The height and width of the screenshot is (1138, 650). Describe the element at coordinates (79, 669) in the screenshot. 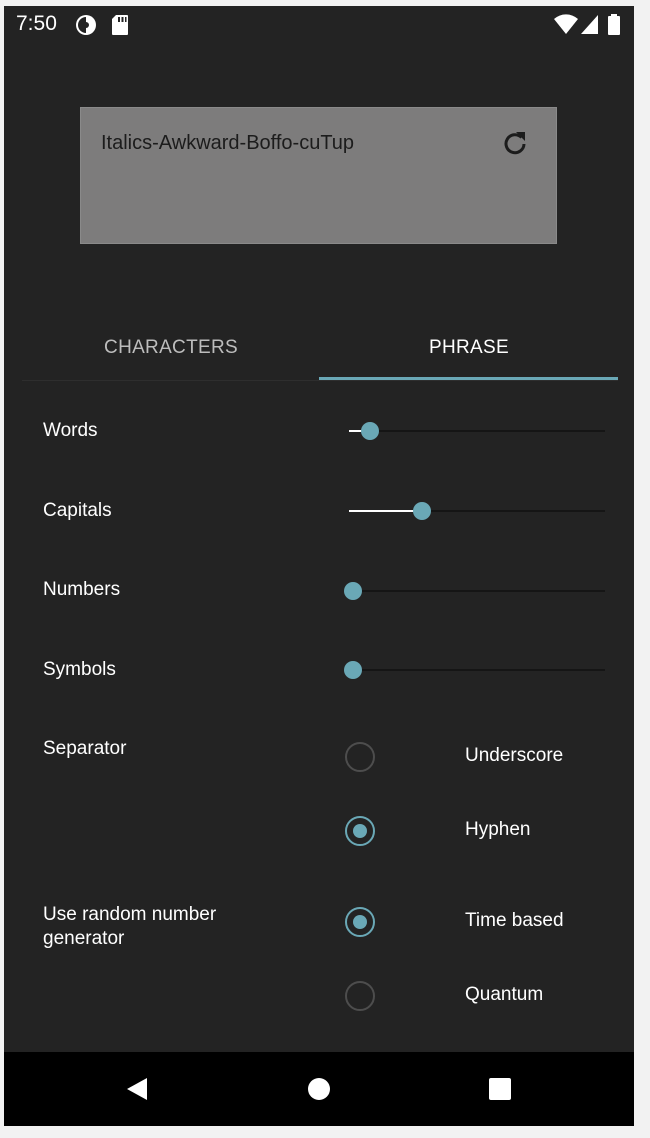

I see `symbols-label: Symbols` at that location.